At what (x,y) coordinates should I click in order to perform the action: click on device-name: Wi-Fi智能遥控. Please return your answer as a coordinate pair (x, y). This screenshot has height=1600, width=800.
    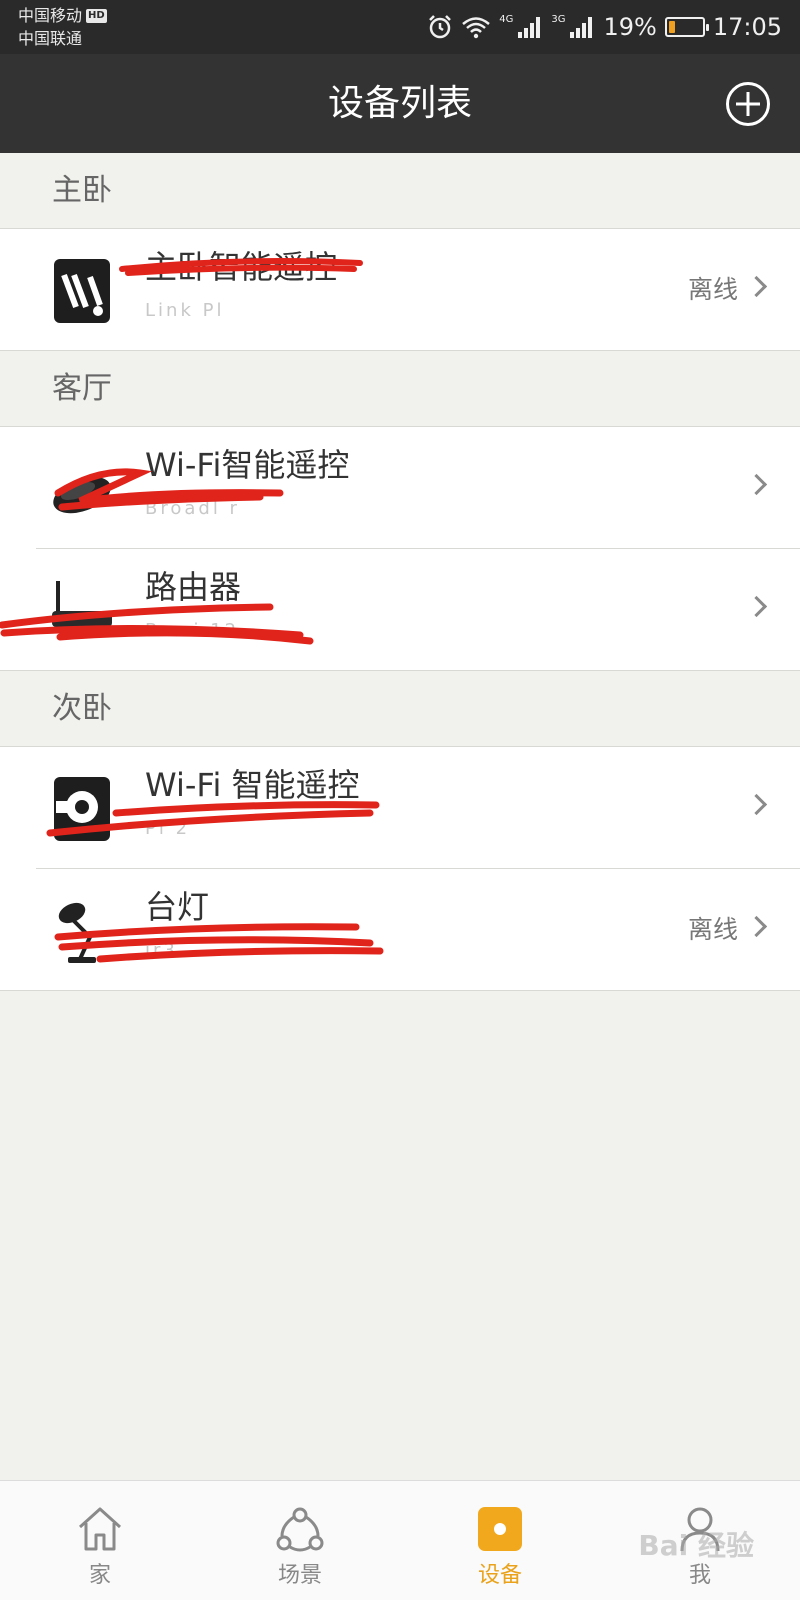
    Looking at the image, I should click on (247, 465).